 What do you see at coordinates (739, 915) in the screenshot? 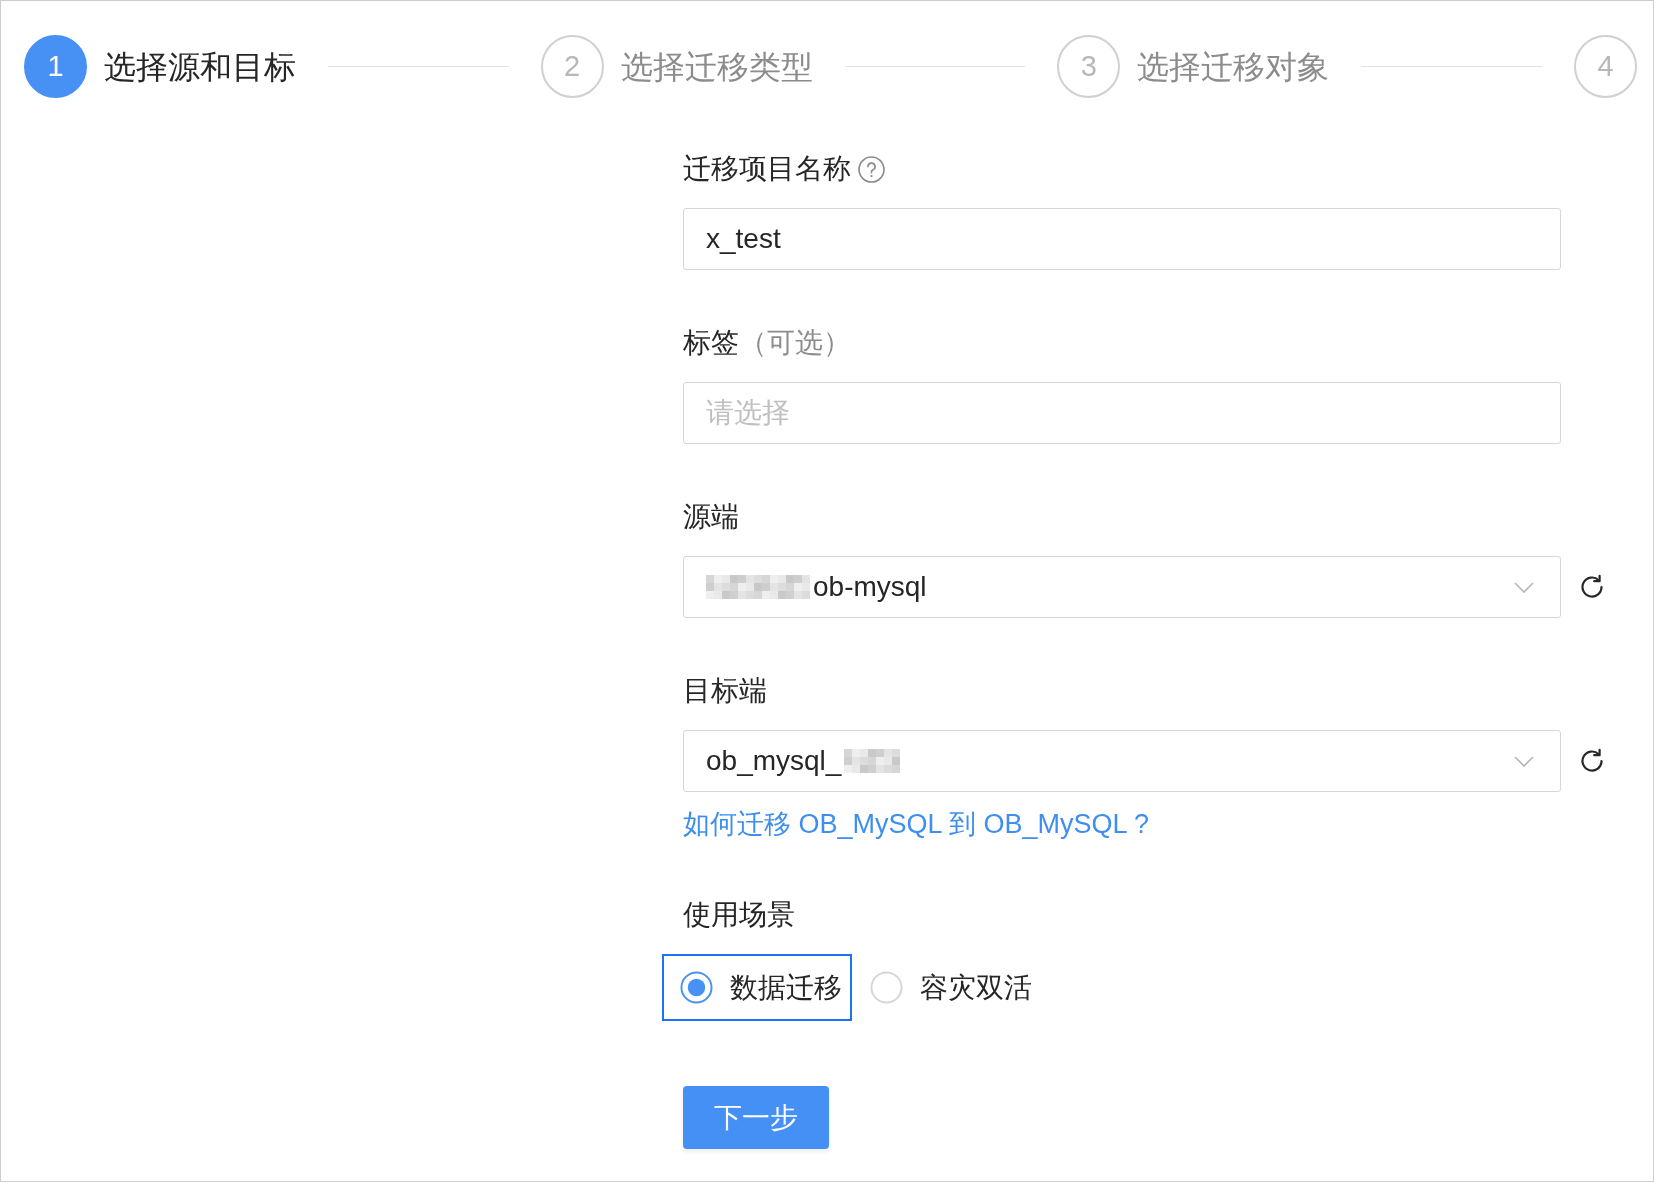
I see `field-label: 使用场景` at bounding box center [739, 915].